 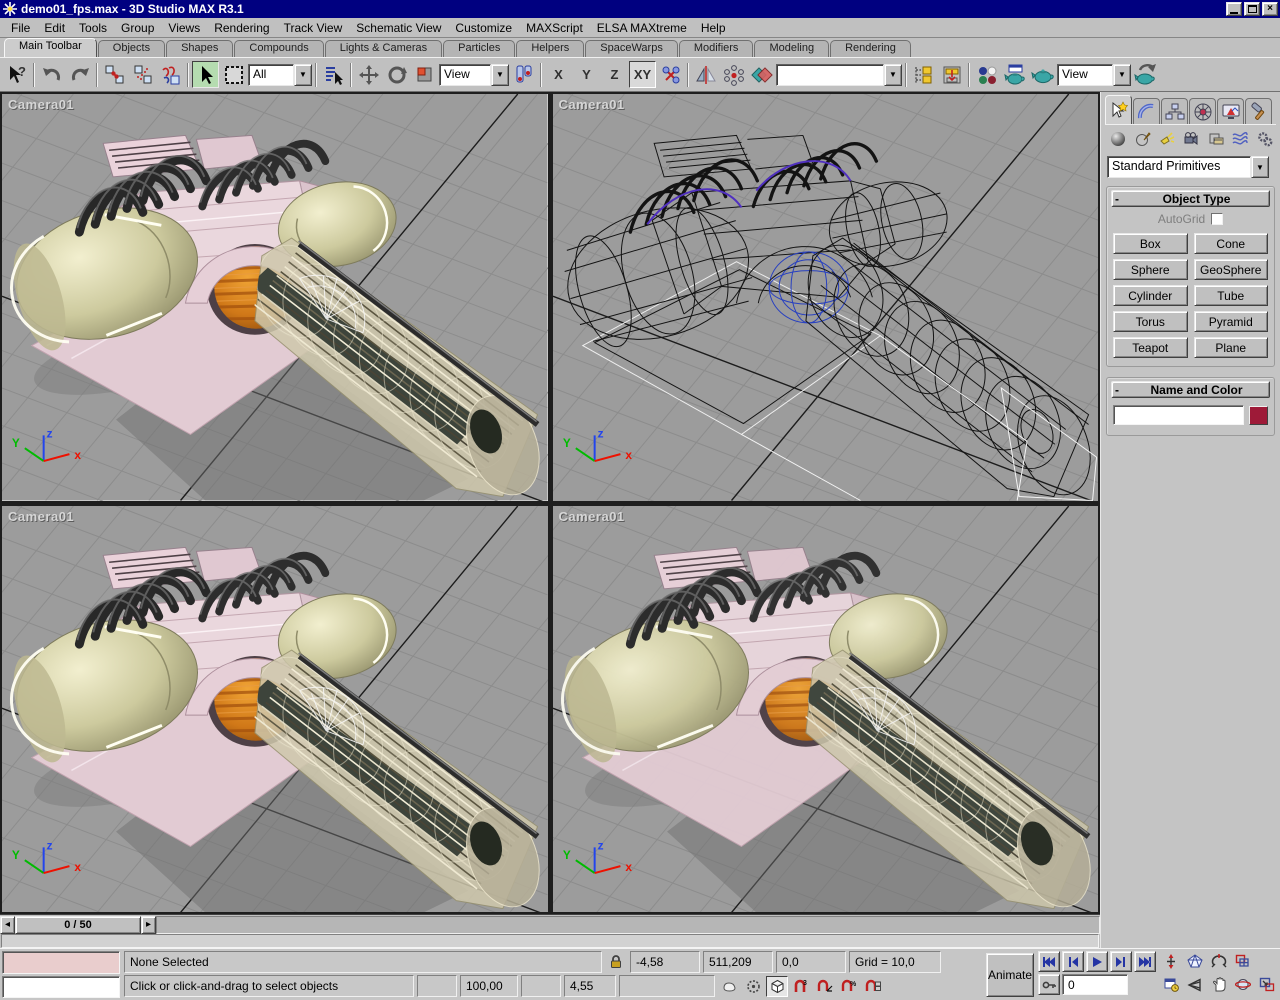 I want to click on aux-value-field: 4,55, so click(x=590, y=986).